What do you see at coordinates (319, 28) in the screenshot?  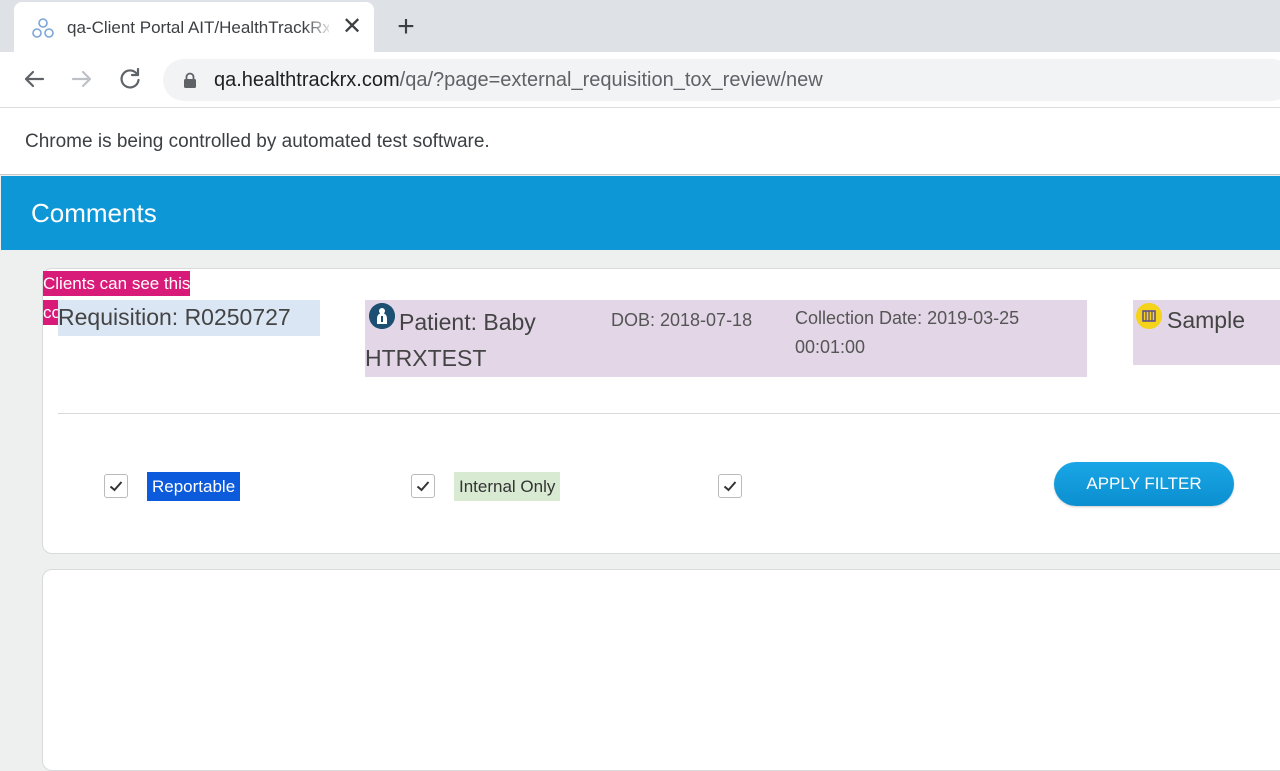 I see `tab-title-fade` at bounding box center [319, 28].